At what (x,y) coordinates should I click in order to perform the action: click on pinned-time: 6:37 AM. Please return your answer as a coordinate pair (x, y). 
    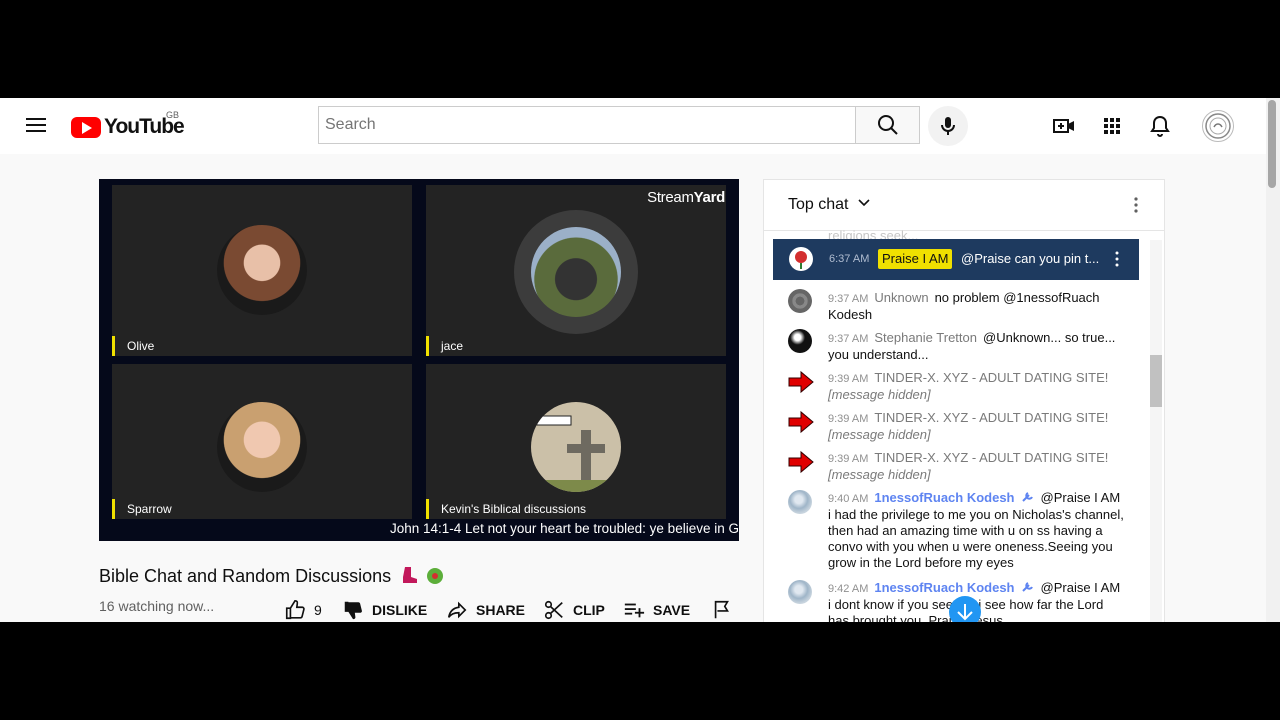
    Looking at the image, I should click on (849, 259).